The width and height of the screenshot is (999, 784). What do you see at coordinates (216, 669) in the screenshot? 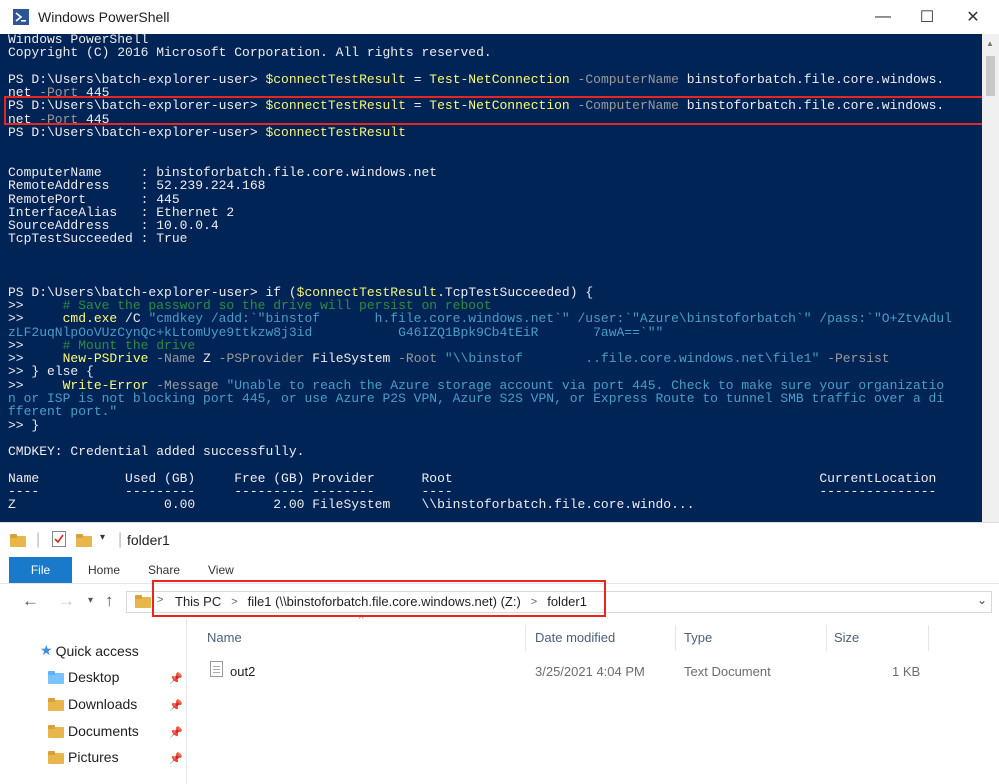
I see `text-file-icon` at bounding box center [216, 669].